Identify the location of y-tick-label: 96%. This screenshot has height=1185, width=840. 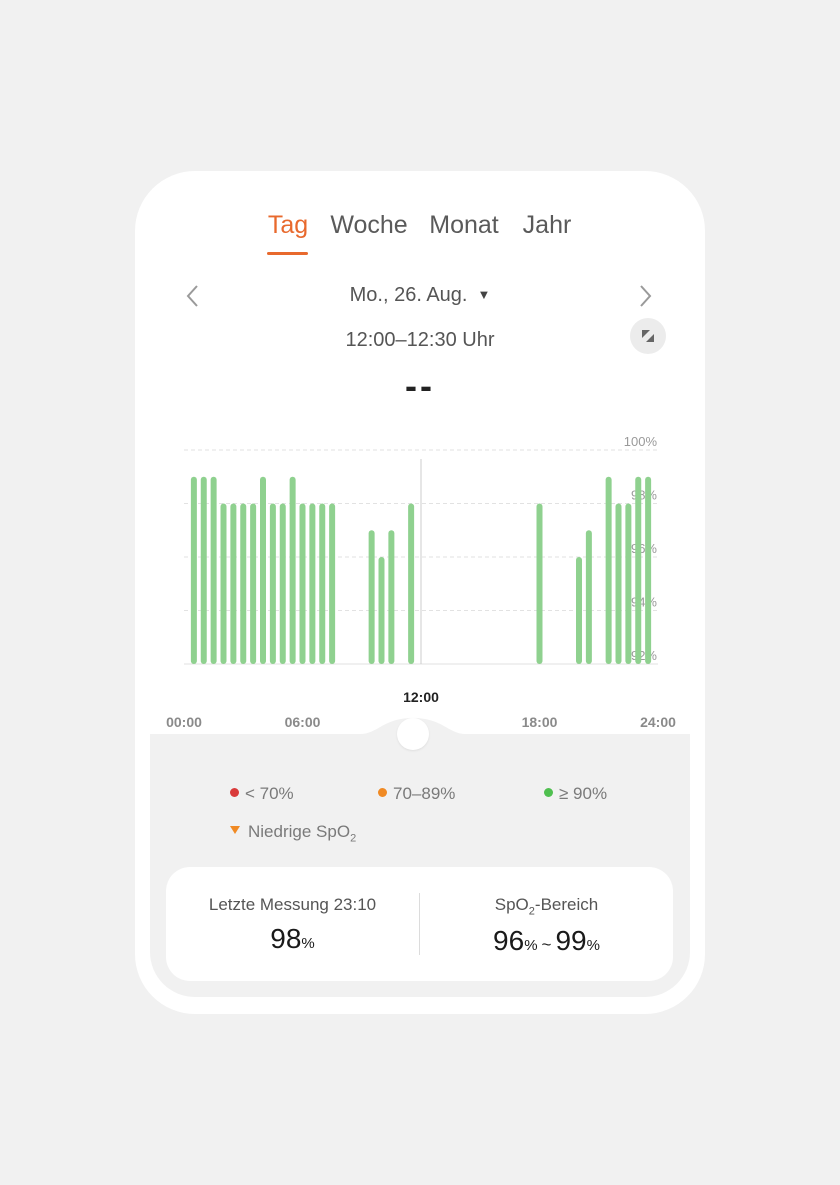
(644, 548).